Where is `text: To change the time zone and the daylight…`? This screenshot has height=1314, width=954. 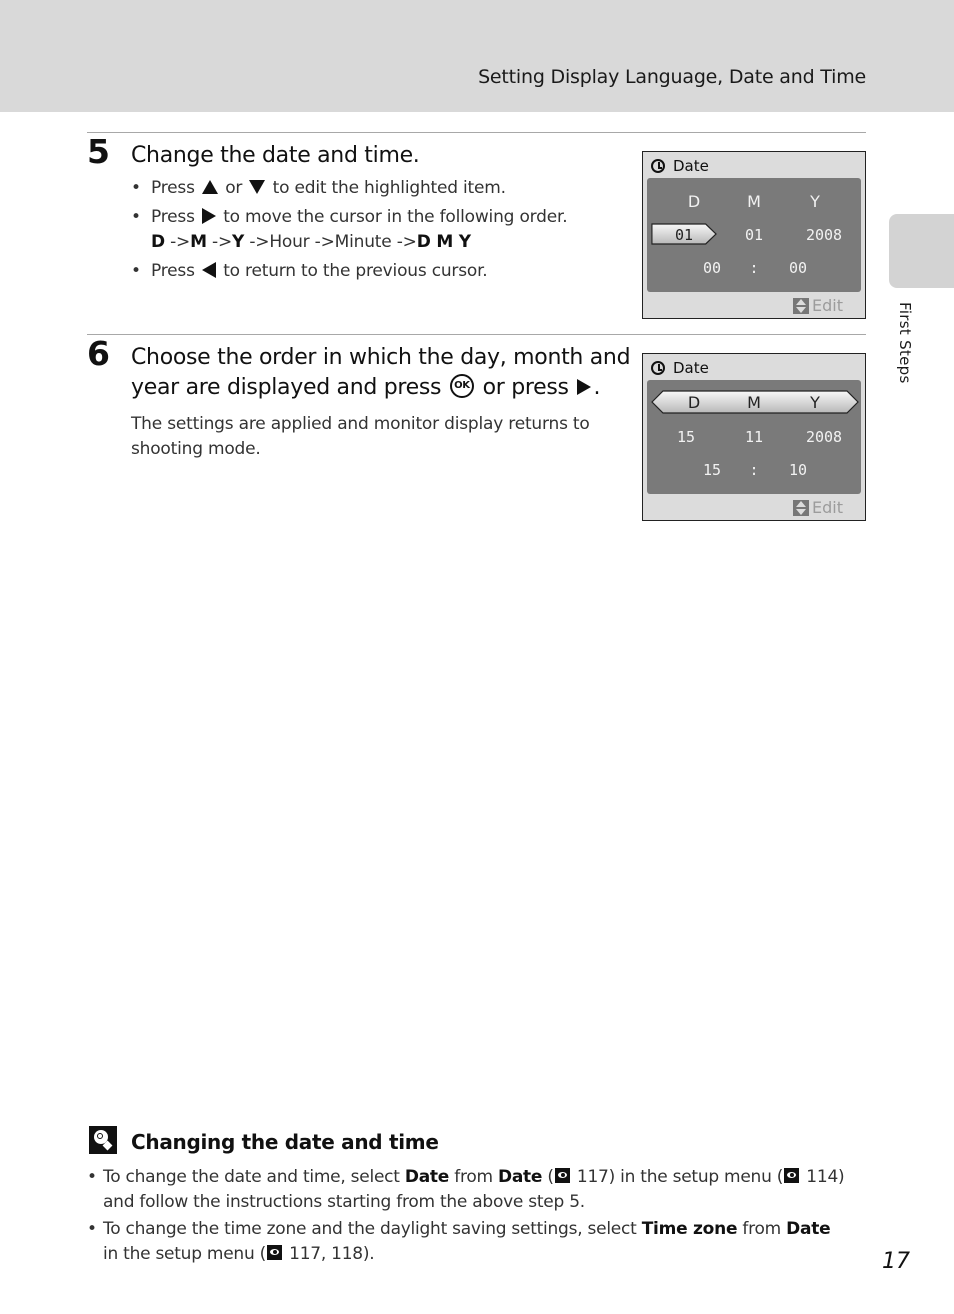
text: To change the time zone and the daylight… is located at coordinates (372, 1229).